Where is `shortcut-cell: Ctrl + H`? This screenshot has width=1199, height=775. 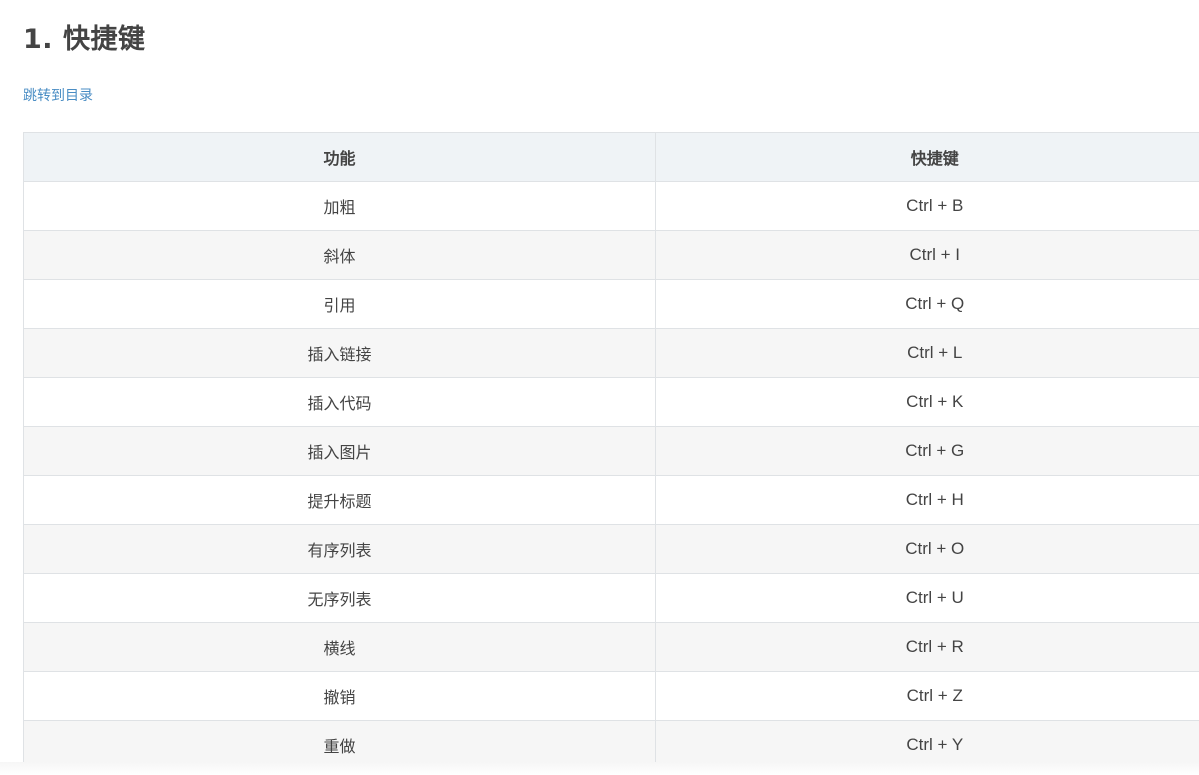
shortcut-cell: Ctrl + H is located at coordinates (927, 500).